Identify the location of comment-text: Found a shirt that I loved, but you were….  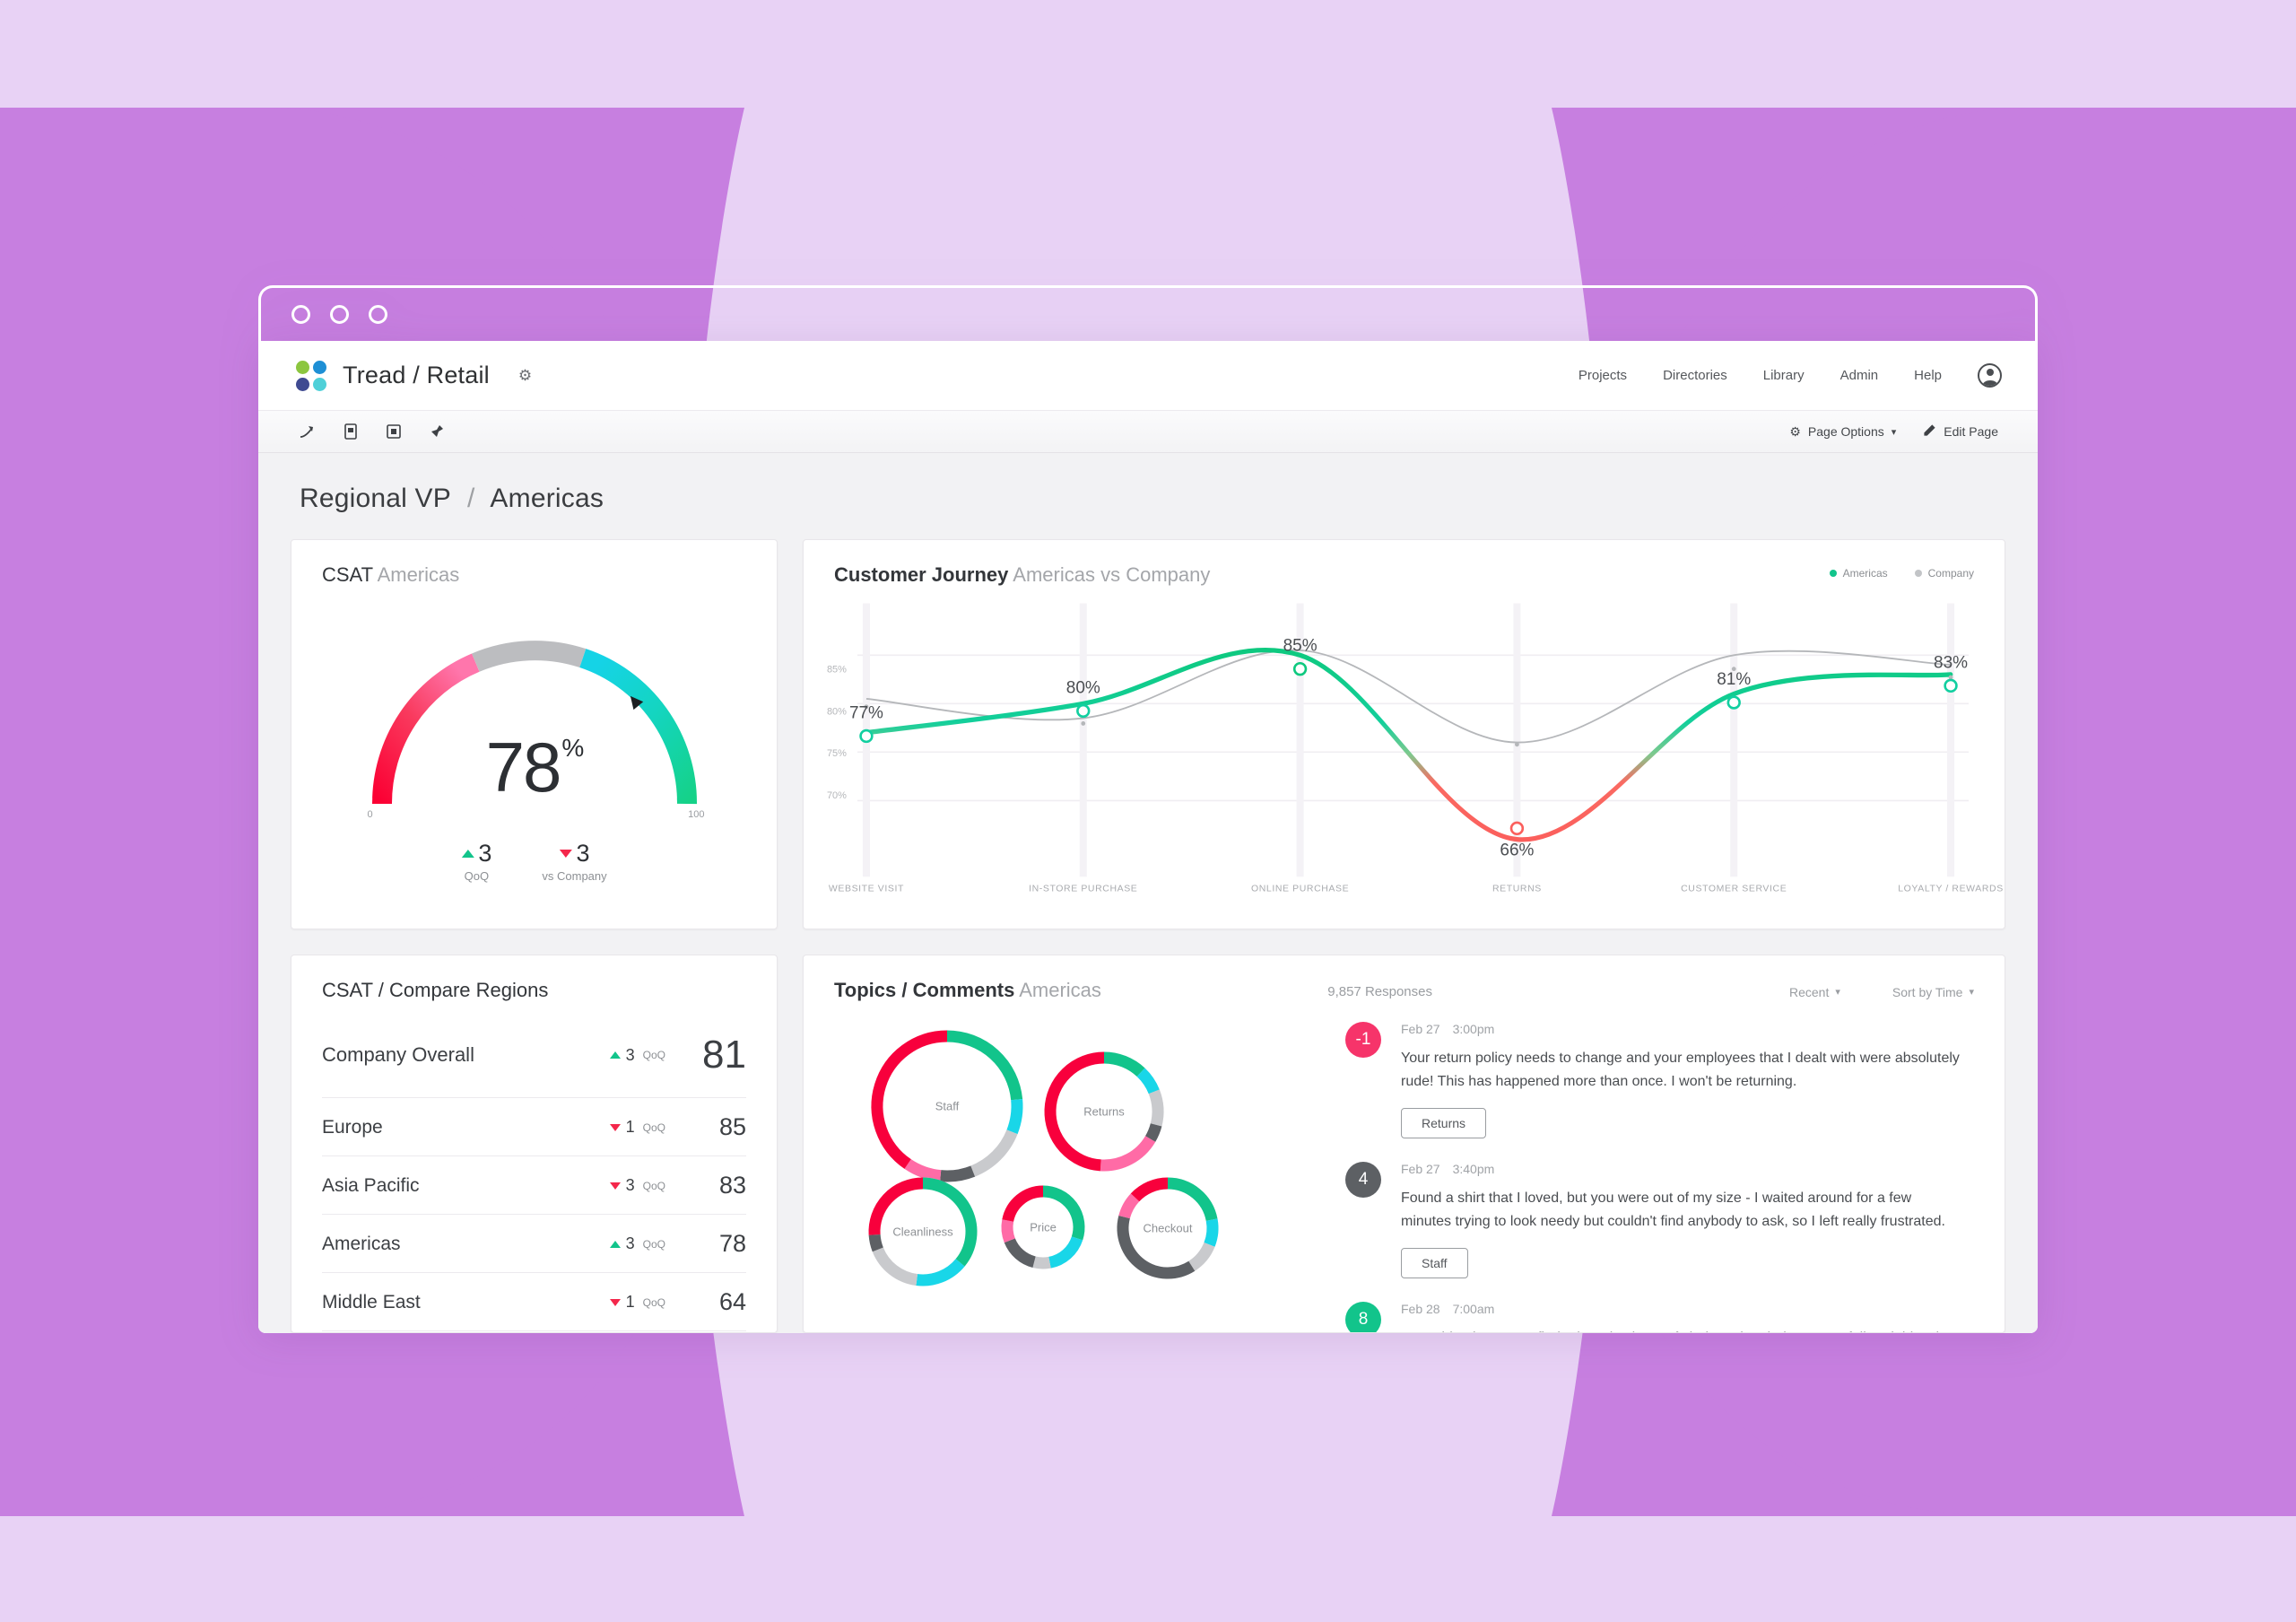
(1673, 1209).